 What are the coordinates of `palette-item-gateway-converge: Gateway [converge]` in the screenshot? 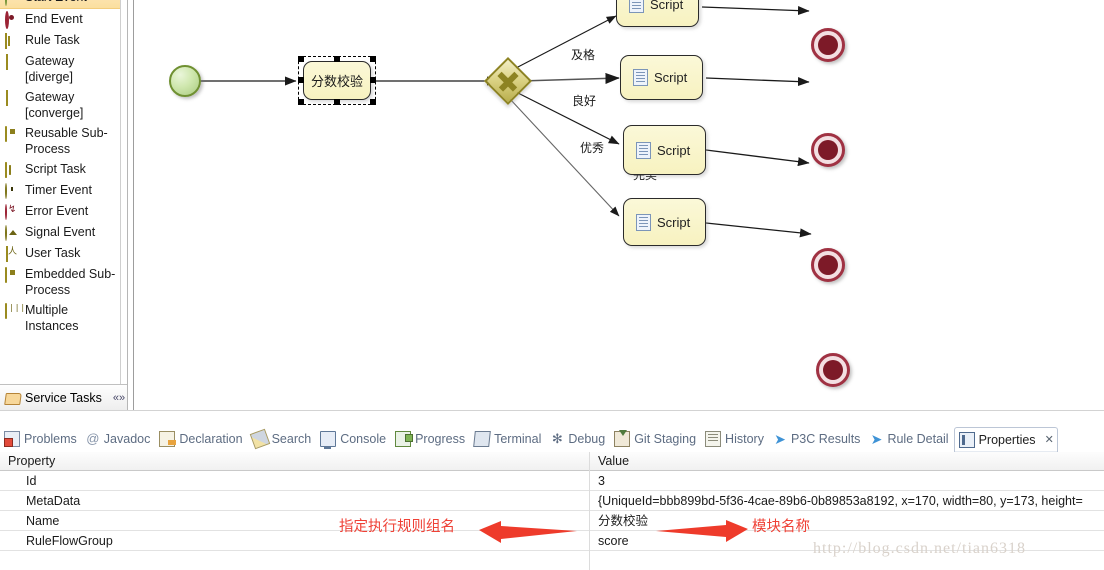 It's located at (60, 105).